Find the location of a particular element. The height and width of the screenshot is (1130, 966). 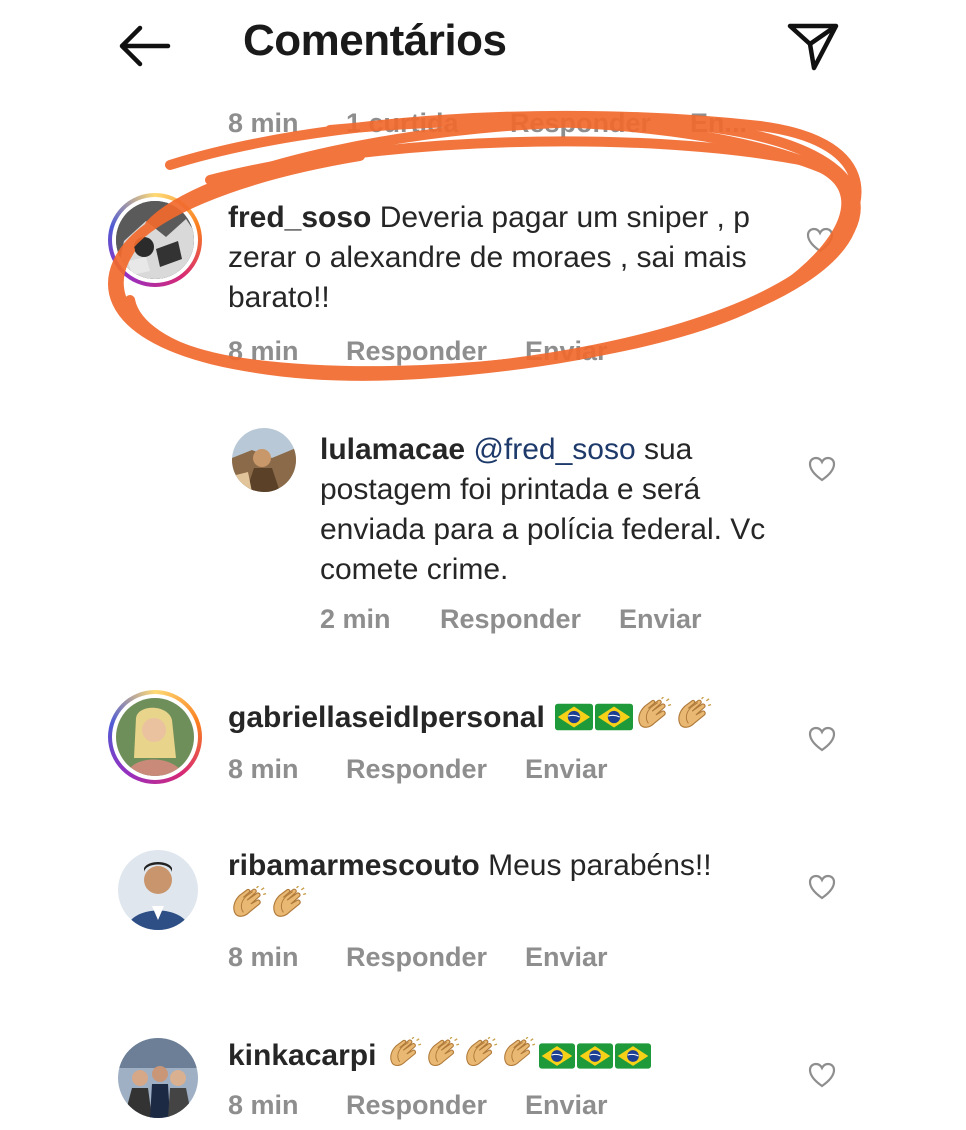

comment-likes: 1 curtida is located at coordinates (402, 123).